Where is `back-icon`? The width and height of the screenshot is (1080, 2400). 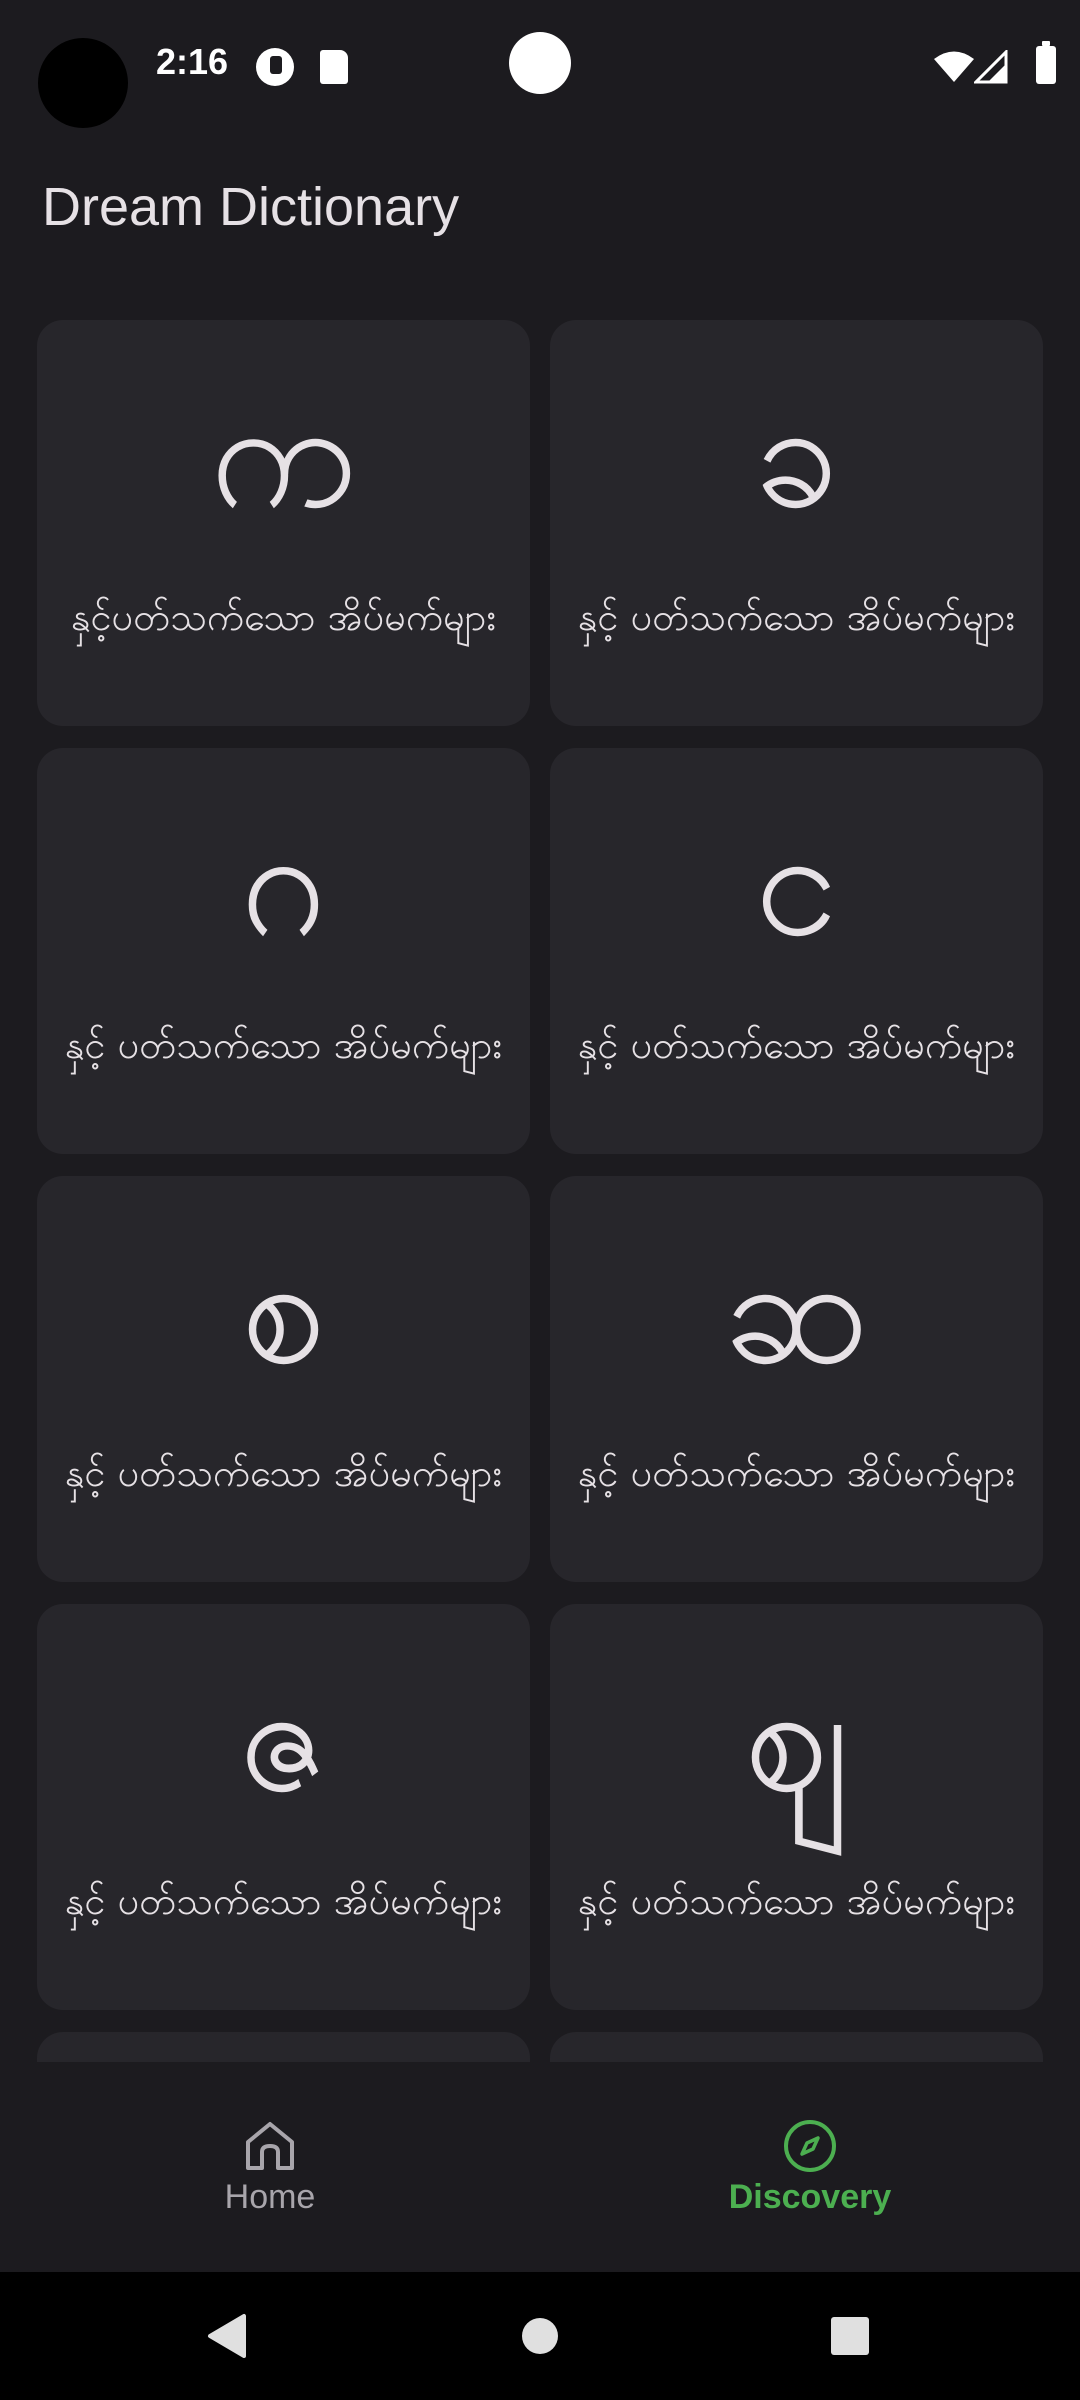
back-icon is located at coordinates (226, 2336).